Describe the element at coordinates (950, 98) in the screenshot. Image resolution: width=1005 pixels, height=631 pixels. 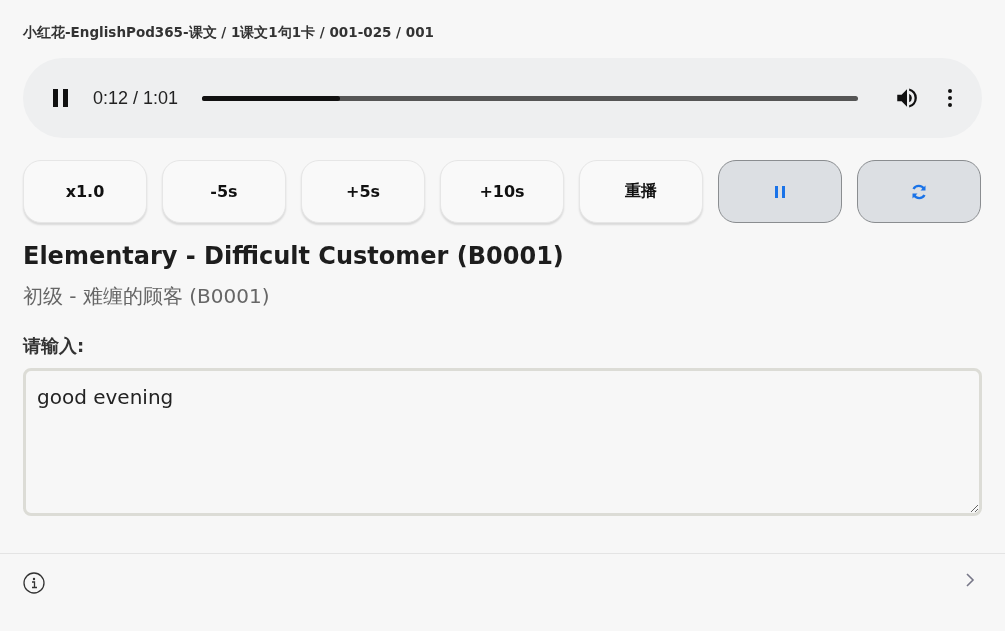
I see `more-icon` at that location.